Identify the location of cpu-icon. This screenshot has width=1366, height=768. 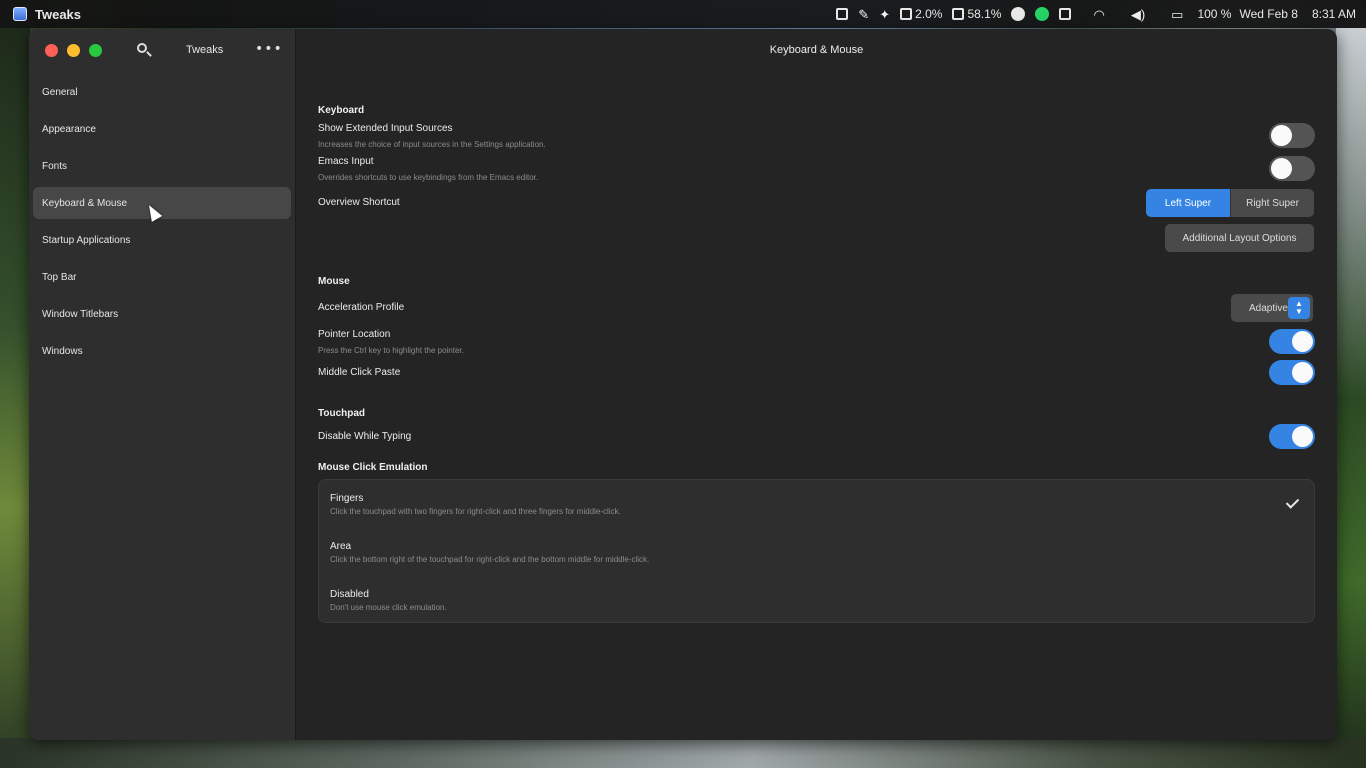
(906, 14).